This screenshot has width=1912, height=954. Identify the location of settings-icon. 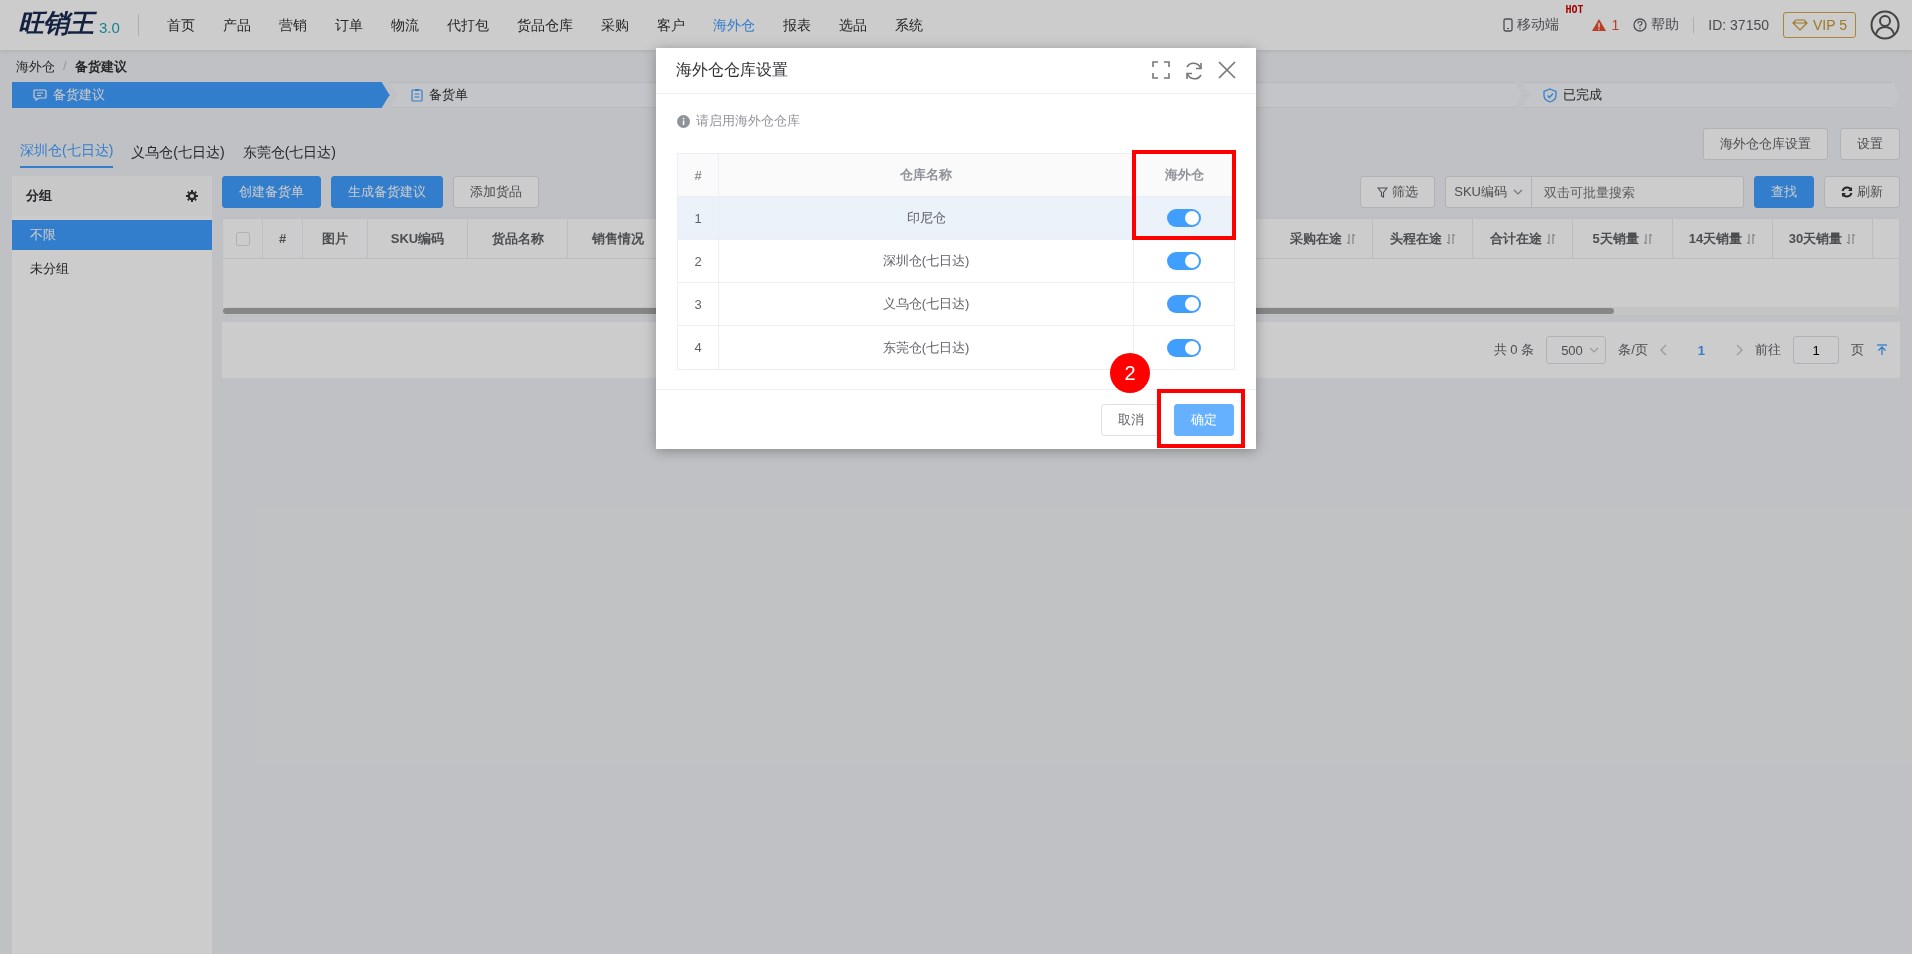
(192, 196).